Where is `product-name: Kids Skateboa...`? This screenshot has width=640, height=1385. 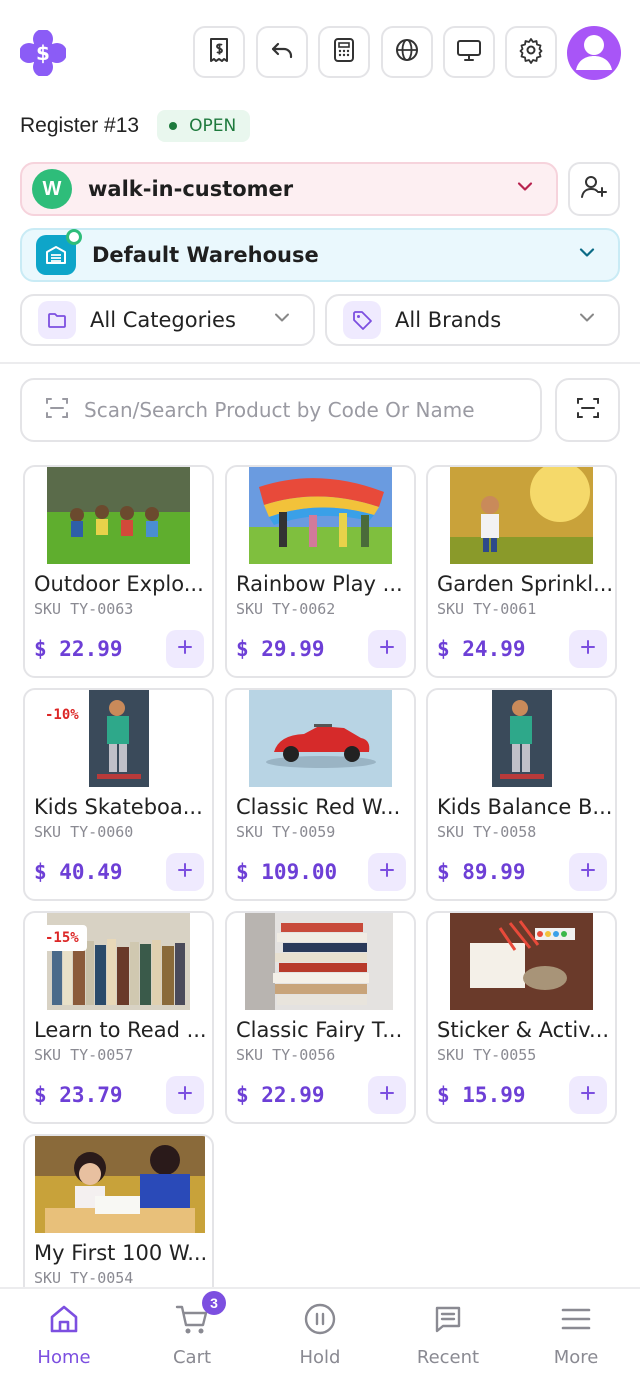
product-name: Kids Skateboa... is located at coordinates (118, 807).